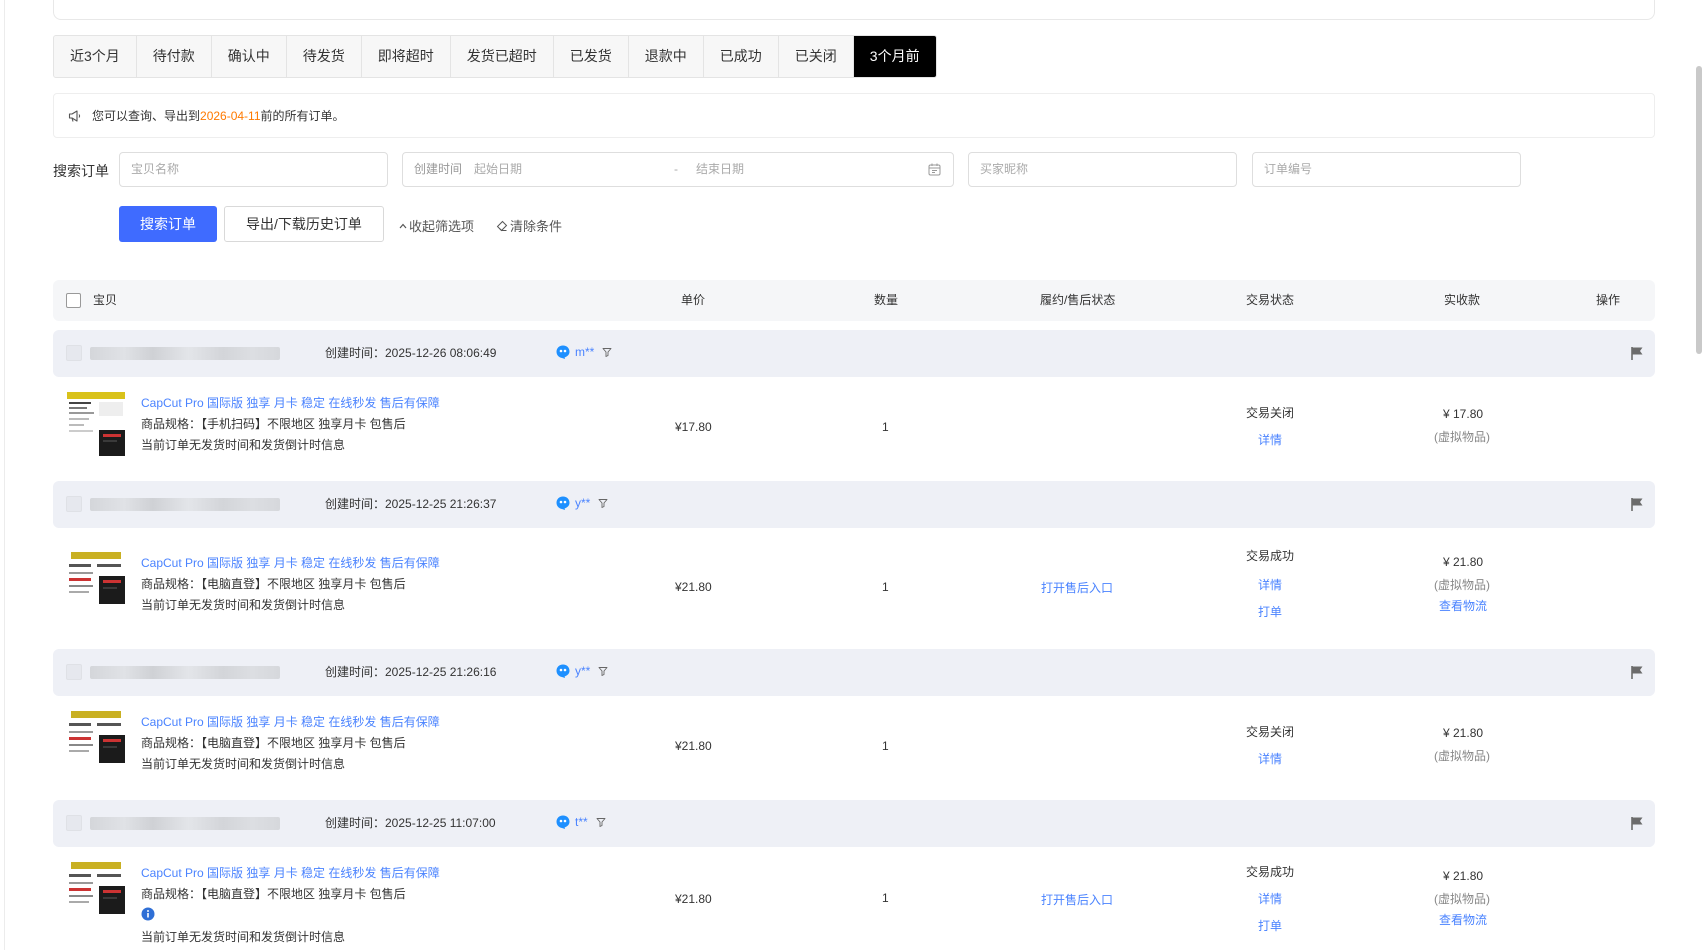 The width and height of the screenshot is (1702, 950). Describe the element at coordinates (324, 56) in the screenshot. I see `tab-pending-shipment: 待发货` at that location.